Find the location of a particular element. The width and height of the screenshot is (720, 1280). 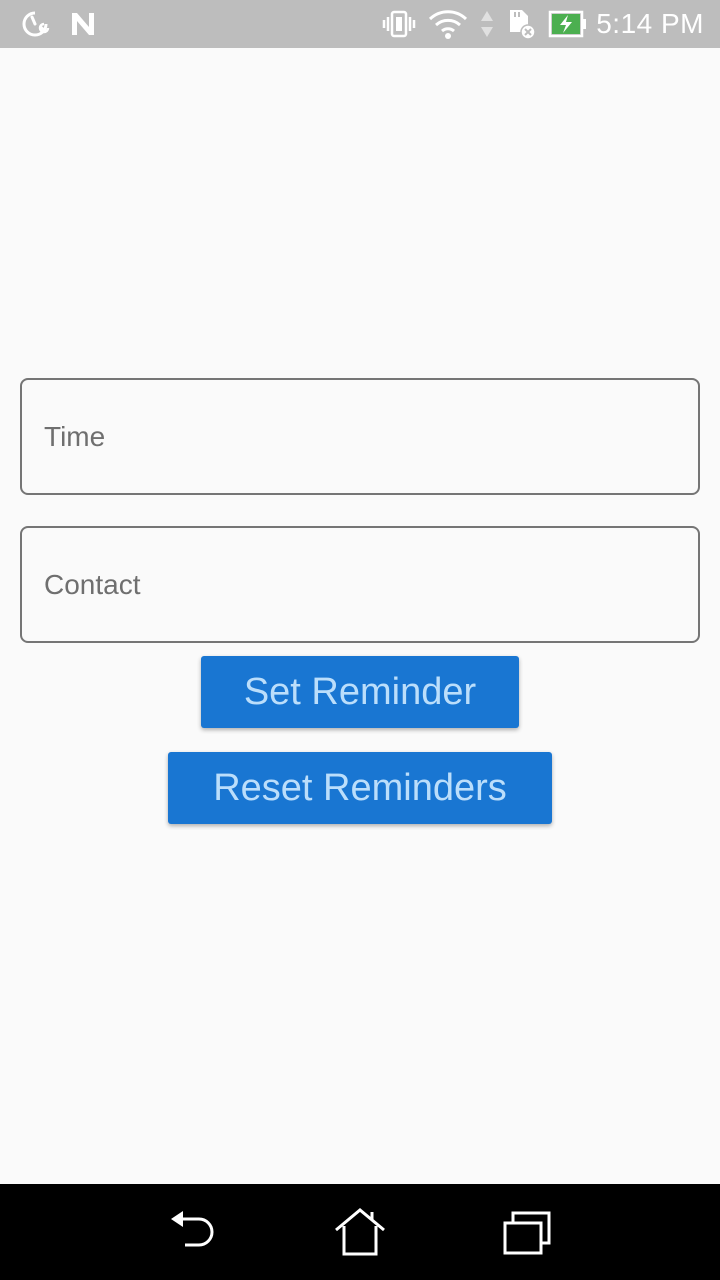

contact-field is located at coordinates (360, 584).